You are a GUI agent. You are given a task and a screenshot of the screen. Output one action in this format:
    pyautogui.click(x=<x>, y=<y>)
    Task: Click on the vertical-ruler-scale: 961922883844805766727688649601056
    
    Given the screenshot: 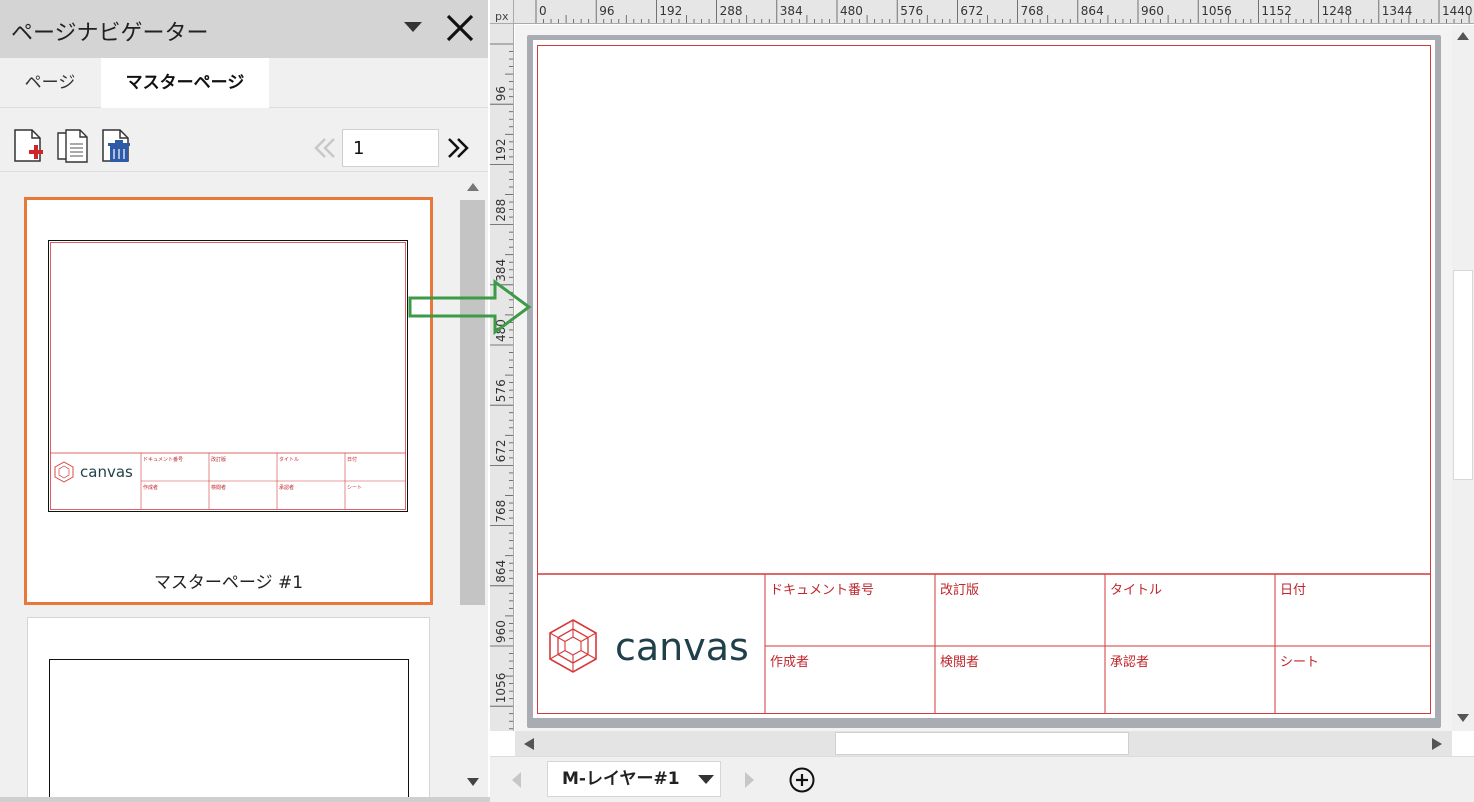 What is the action you would take?
    pyautogui.click(x=501, y=386)
    